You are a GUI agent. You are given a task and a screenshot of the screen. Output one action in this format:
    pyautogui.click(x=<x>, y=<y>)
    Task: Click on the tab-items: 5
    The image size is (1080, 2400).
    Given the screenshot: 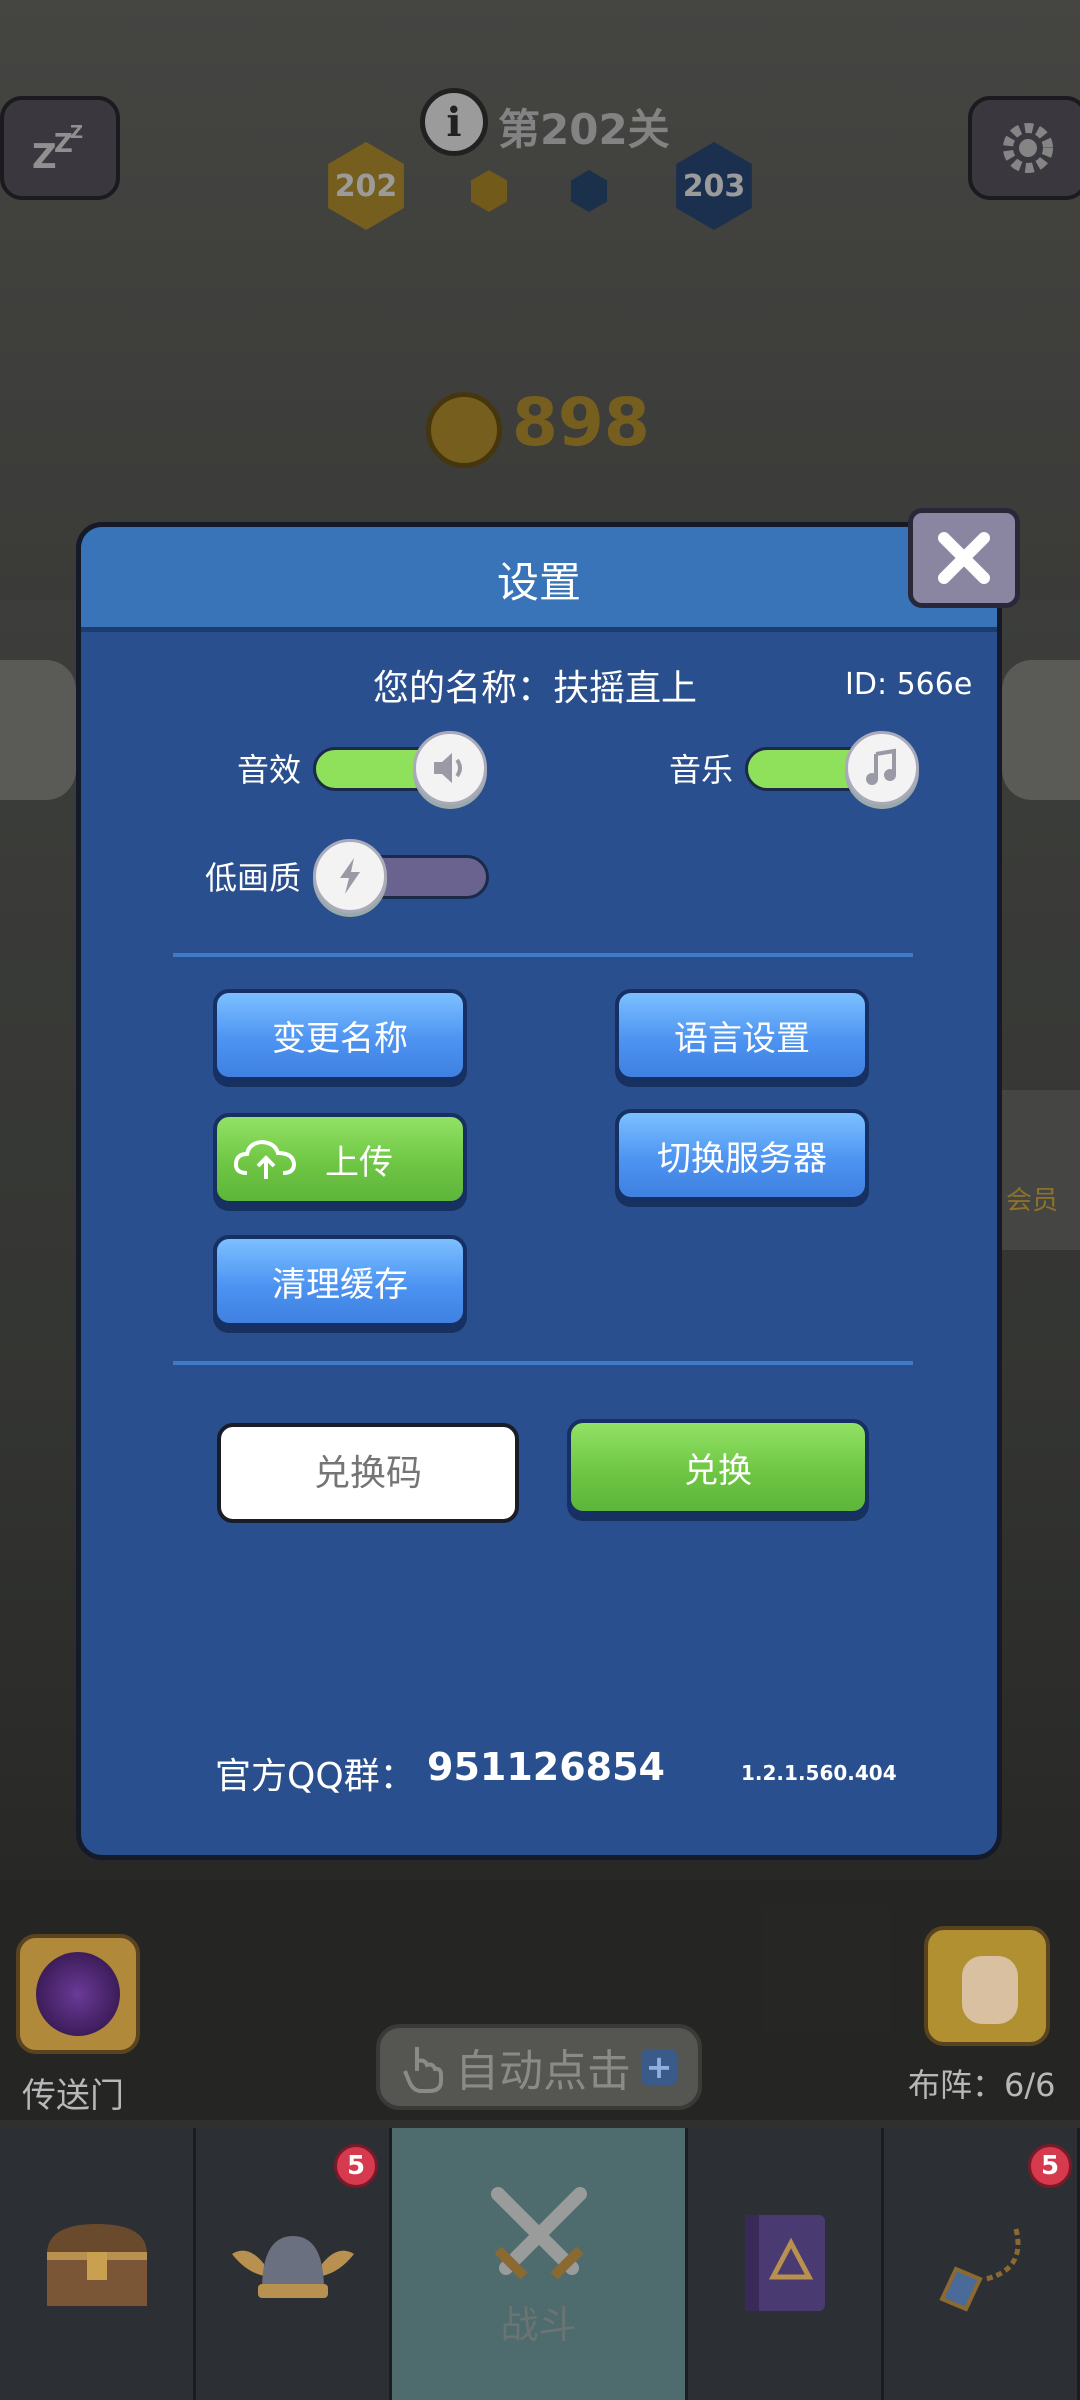 What is the action you would take?
    pyautogui.click(x=982, y=2264)
    